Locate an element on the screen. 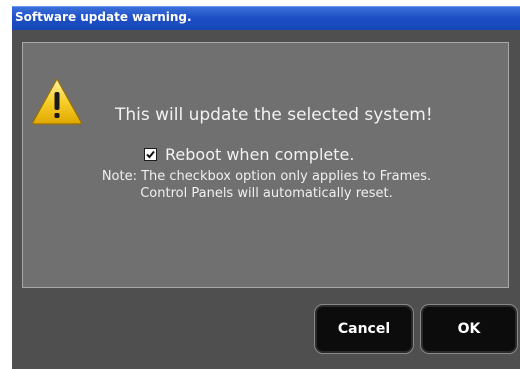 The height and width of the screenshot is (369, 520). ok-button: OK is located at coordinates (469, 329).